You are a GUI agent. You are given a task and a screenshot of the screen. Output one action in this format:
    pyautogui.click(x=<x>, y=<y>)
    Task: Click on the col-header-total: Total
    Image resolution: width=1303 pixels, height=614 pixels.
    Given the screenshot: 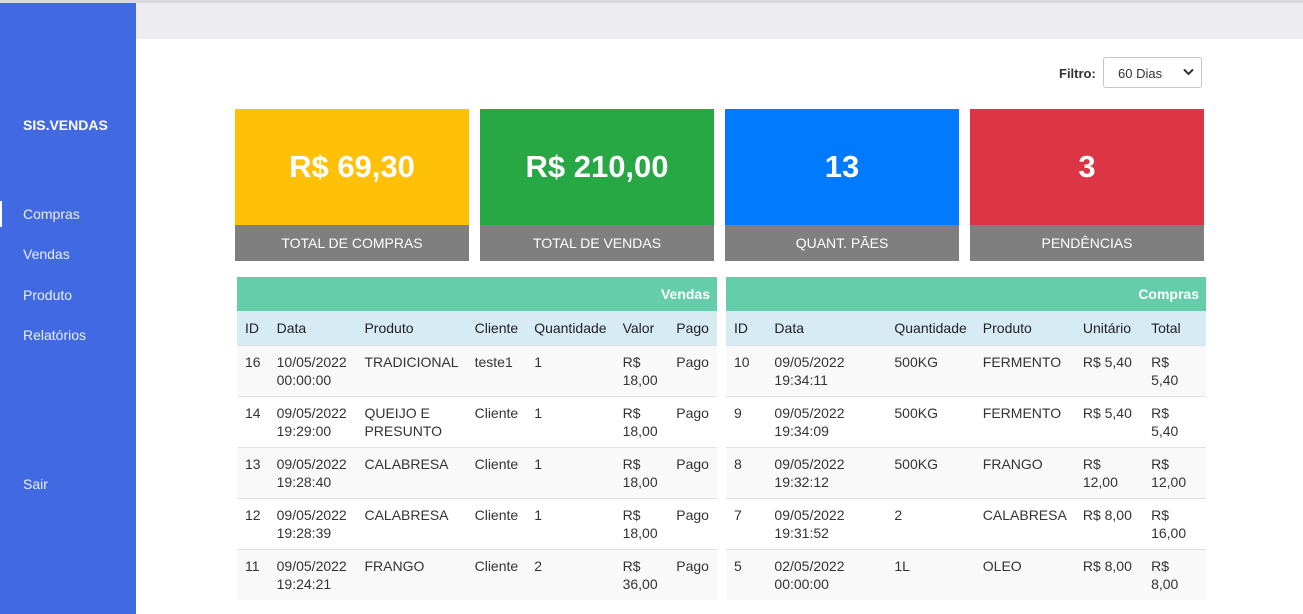 What is the action you would take?
    pyautogui.click(x=1174, y=328)
    